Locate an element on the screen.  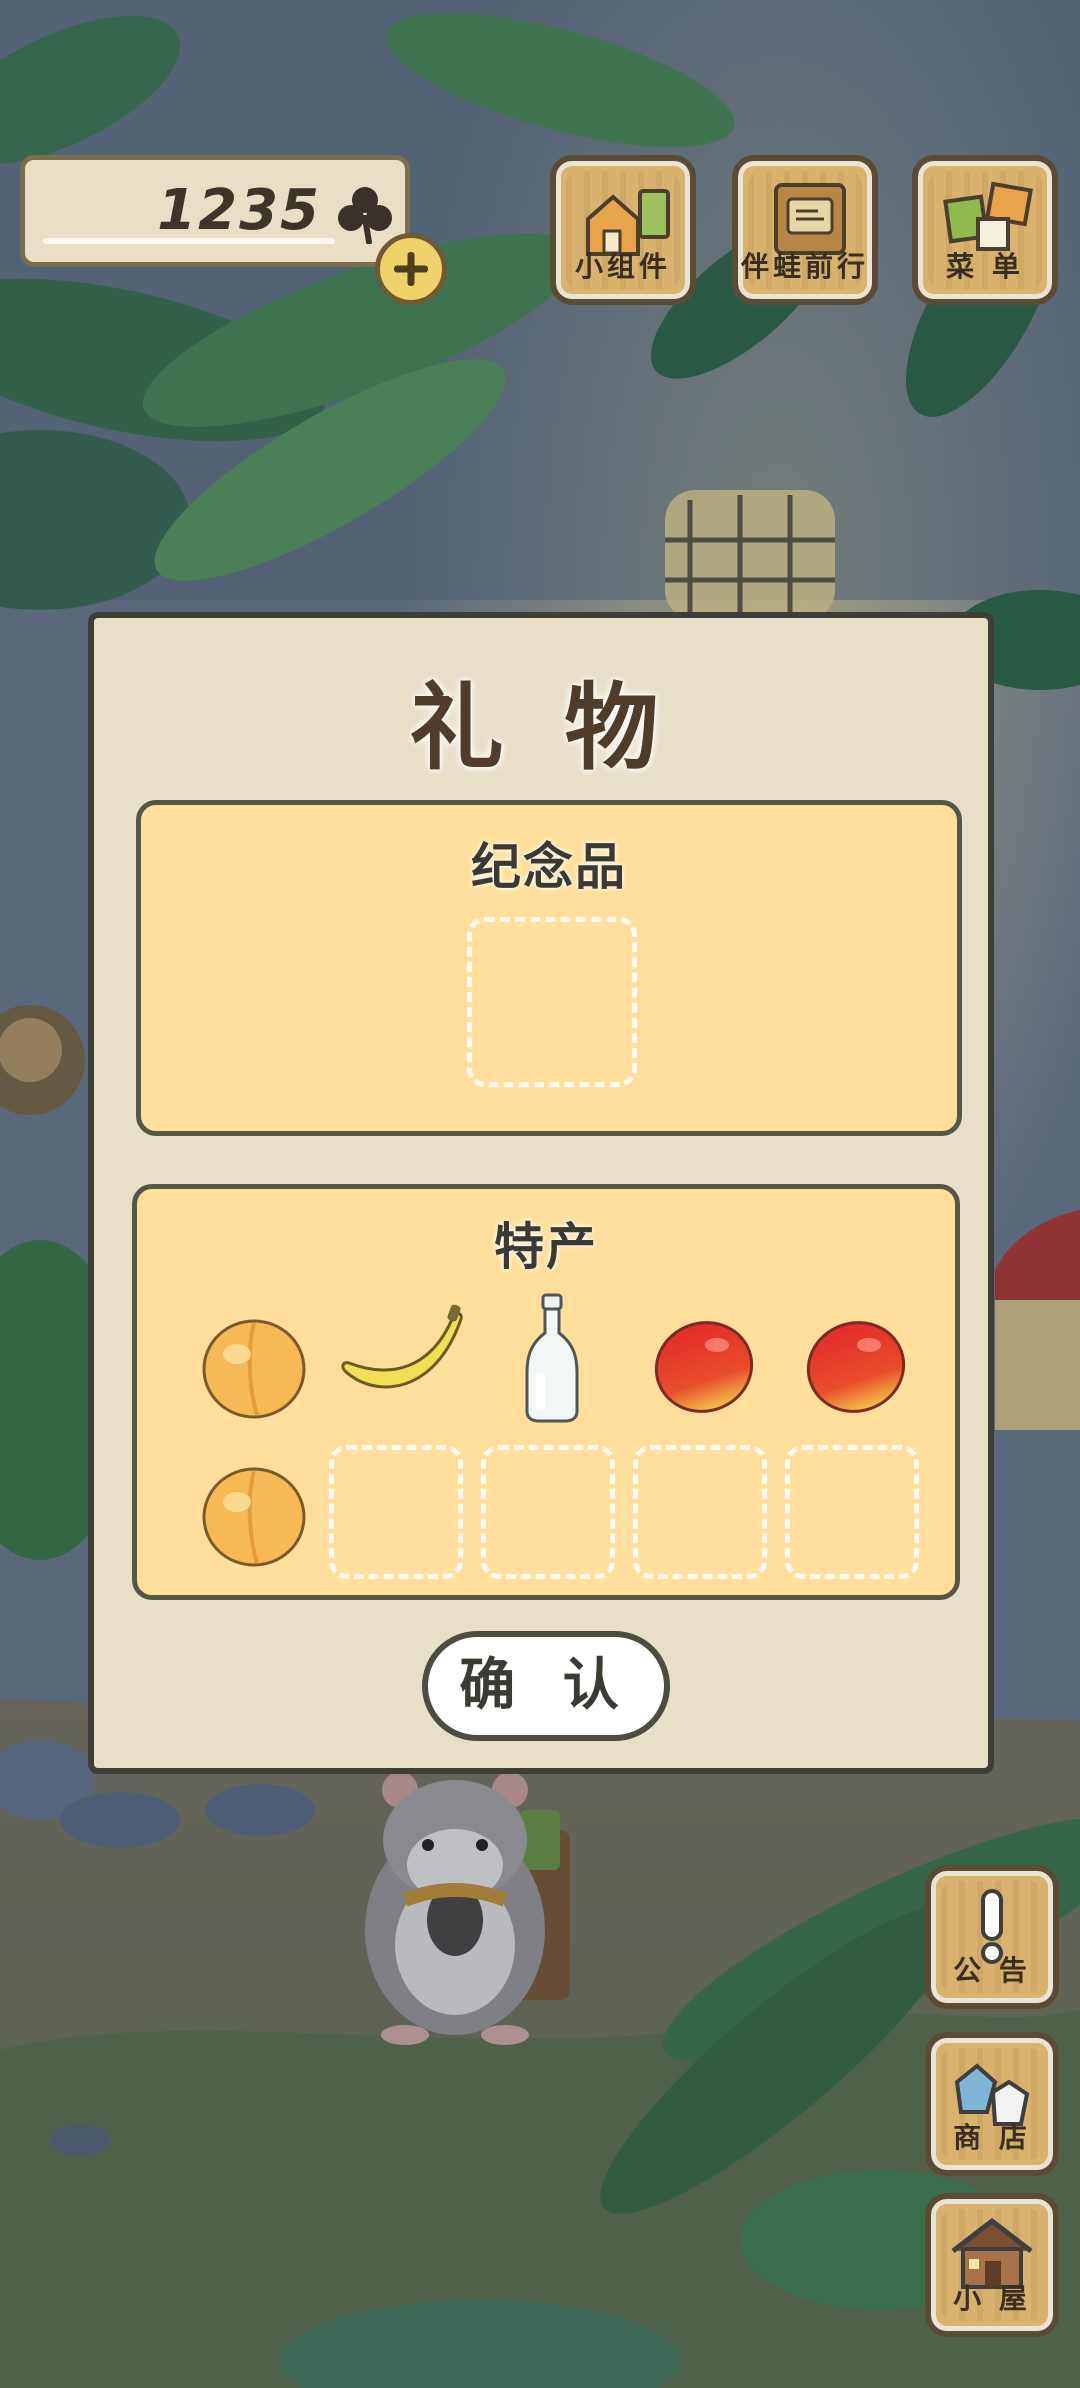
house-button: 小 屋 is located at coordinates (992, 2265).